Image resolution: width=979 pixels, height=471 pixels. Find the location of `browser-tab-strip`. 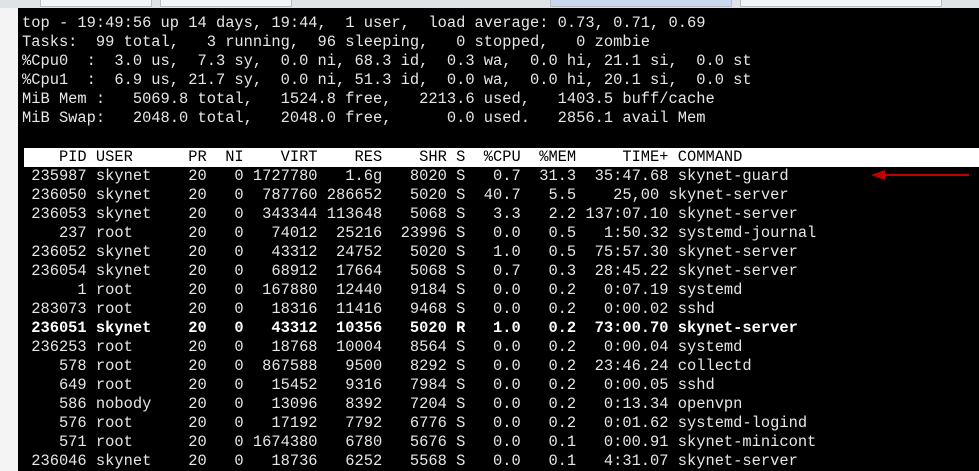

browser-tab-strip is located at coordinates (489, 4).